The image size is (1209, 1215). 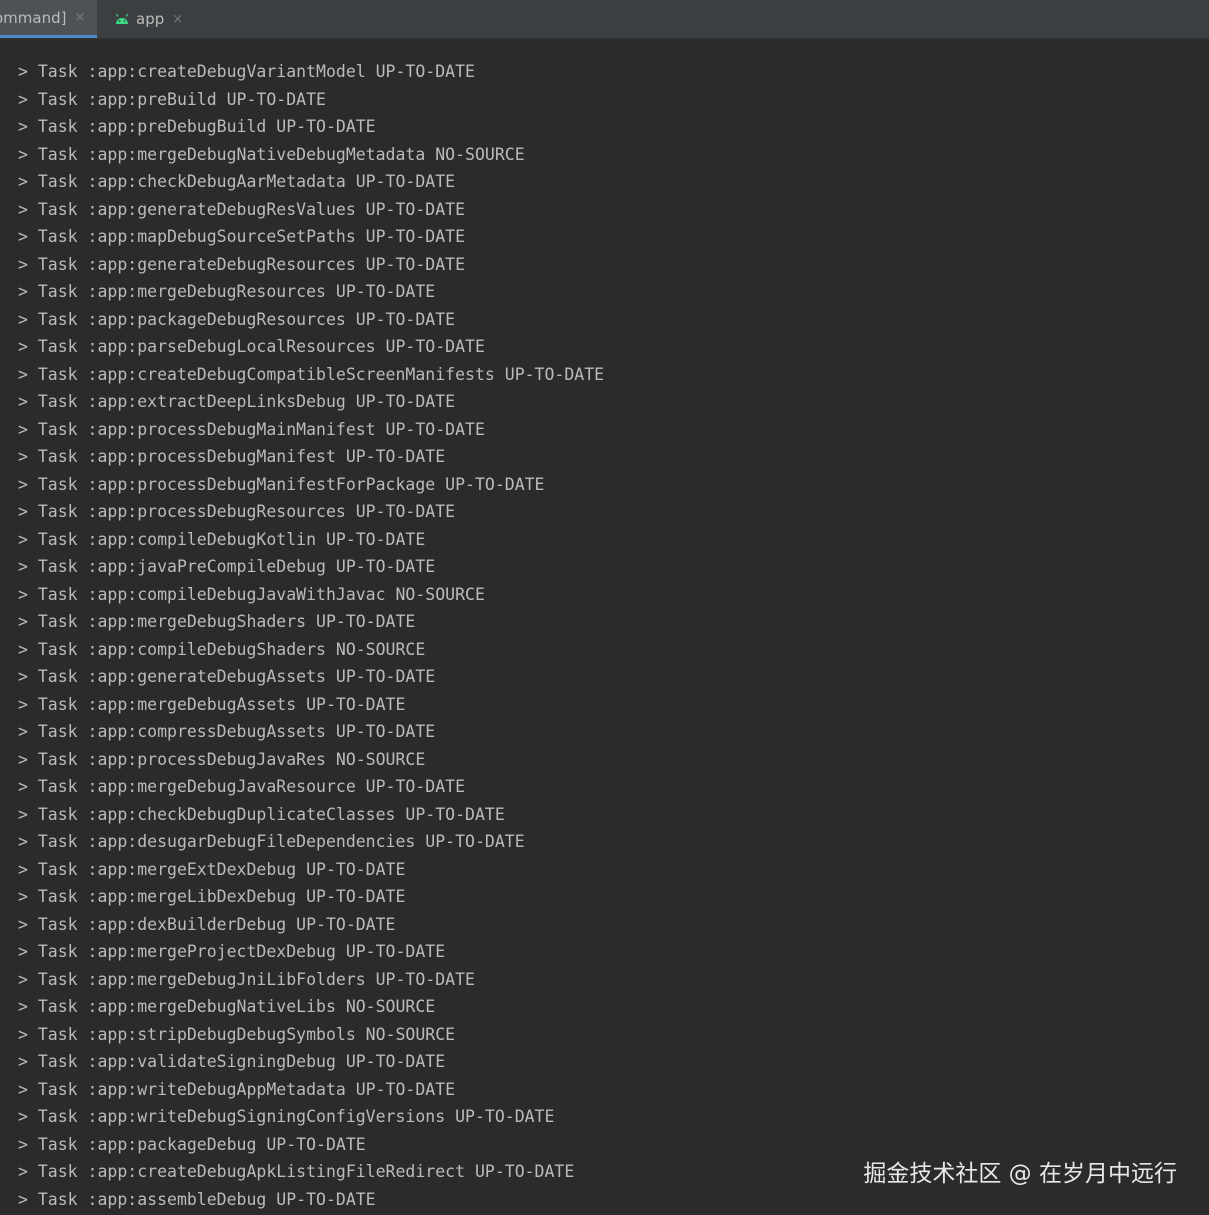 I want to click on tab-app-close-icon: ×, so click(x=177, y=19).